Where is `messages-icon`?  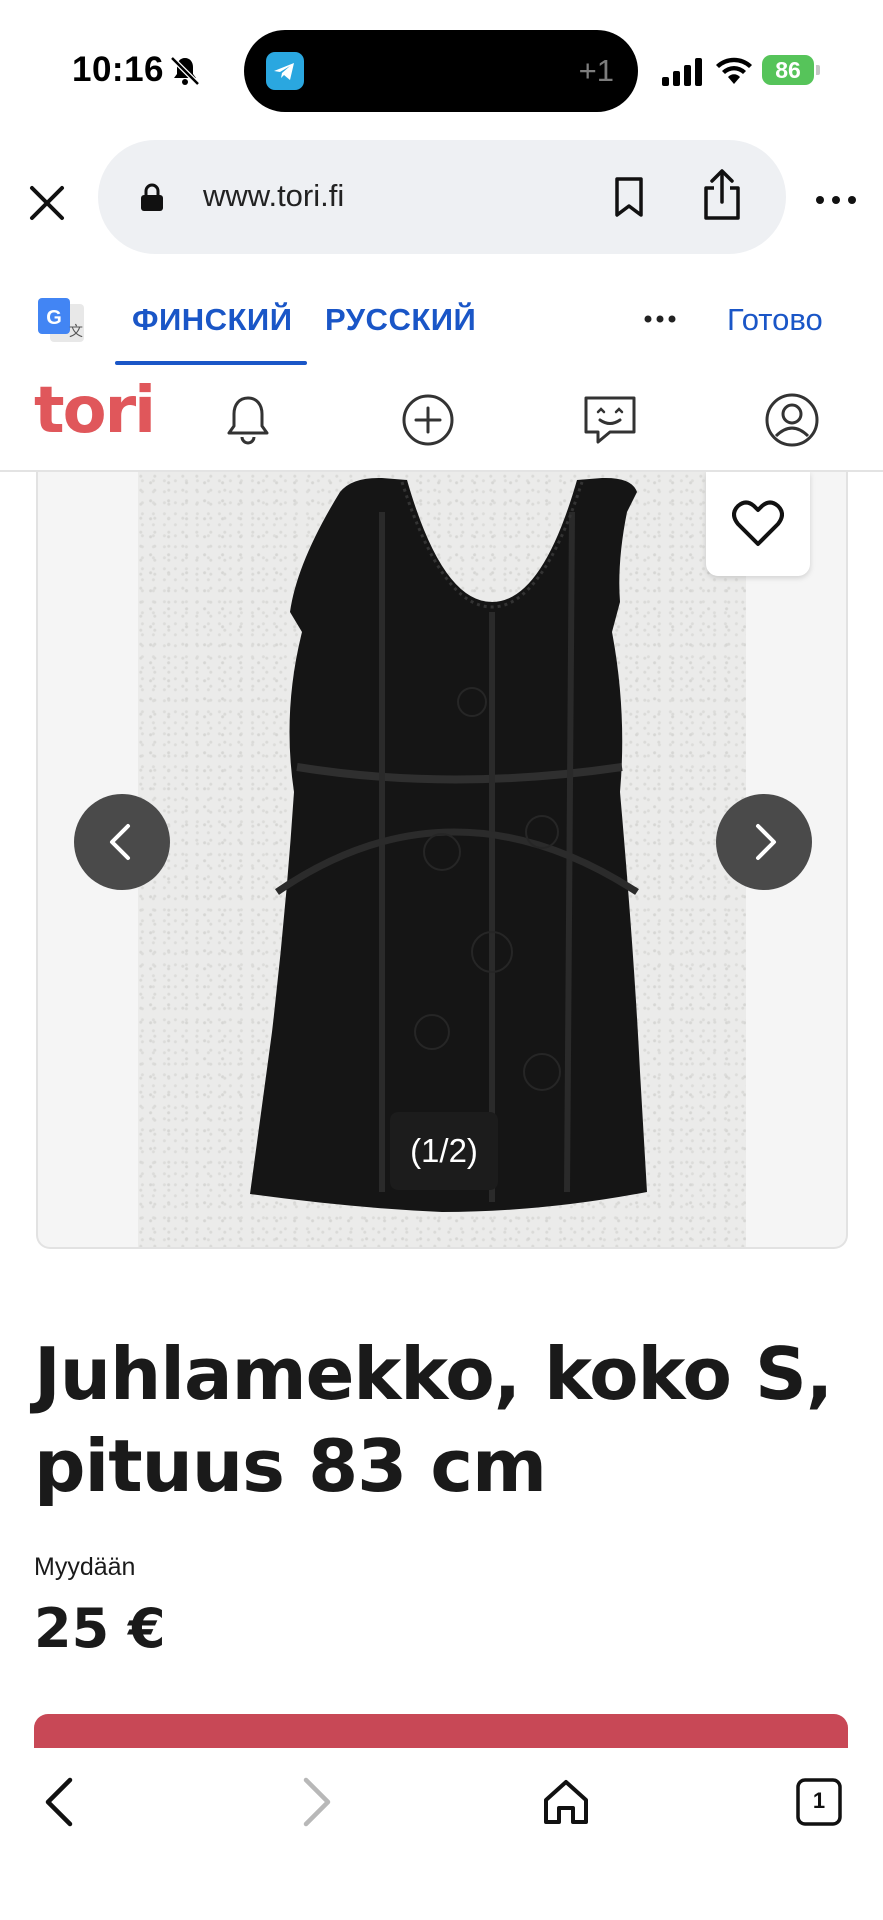
messages-icon is located at coordinates (610, 420).